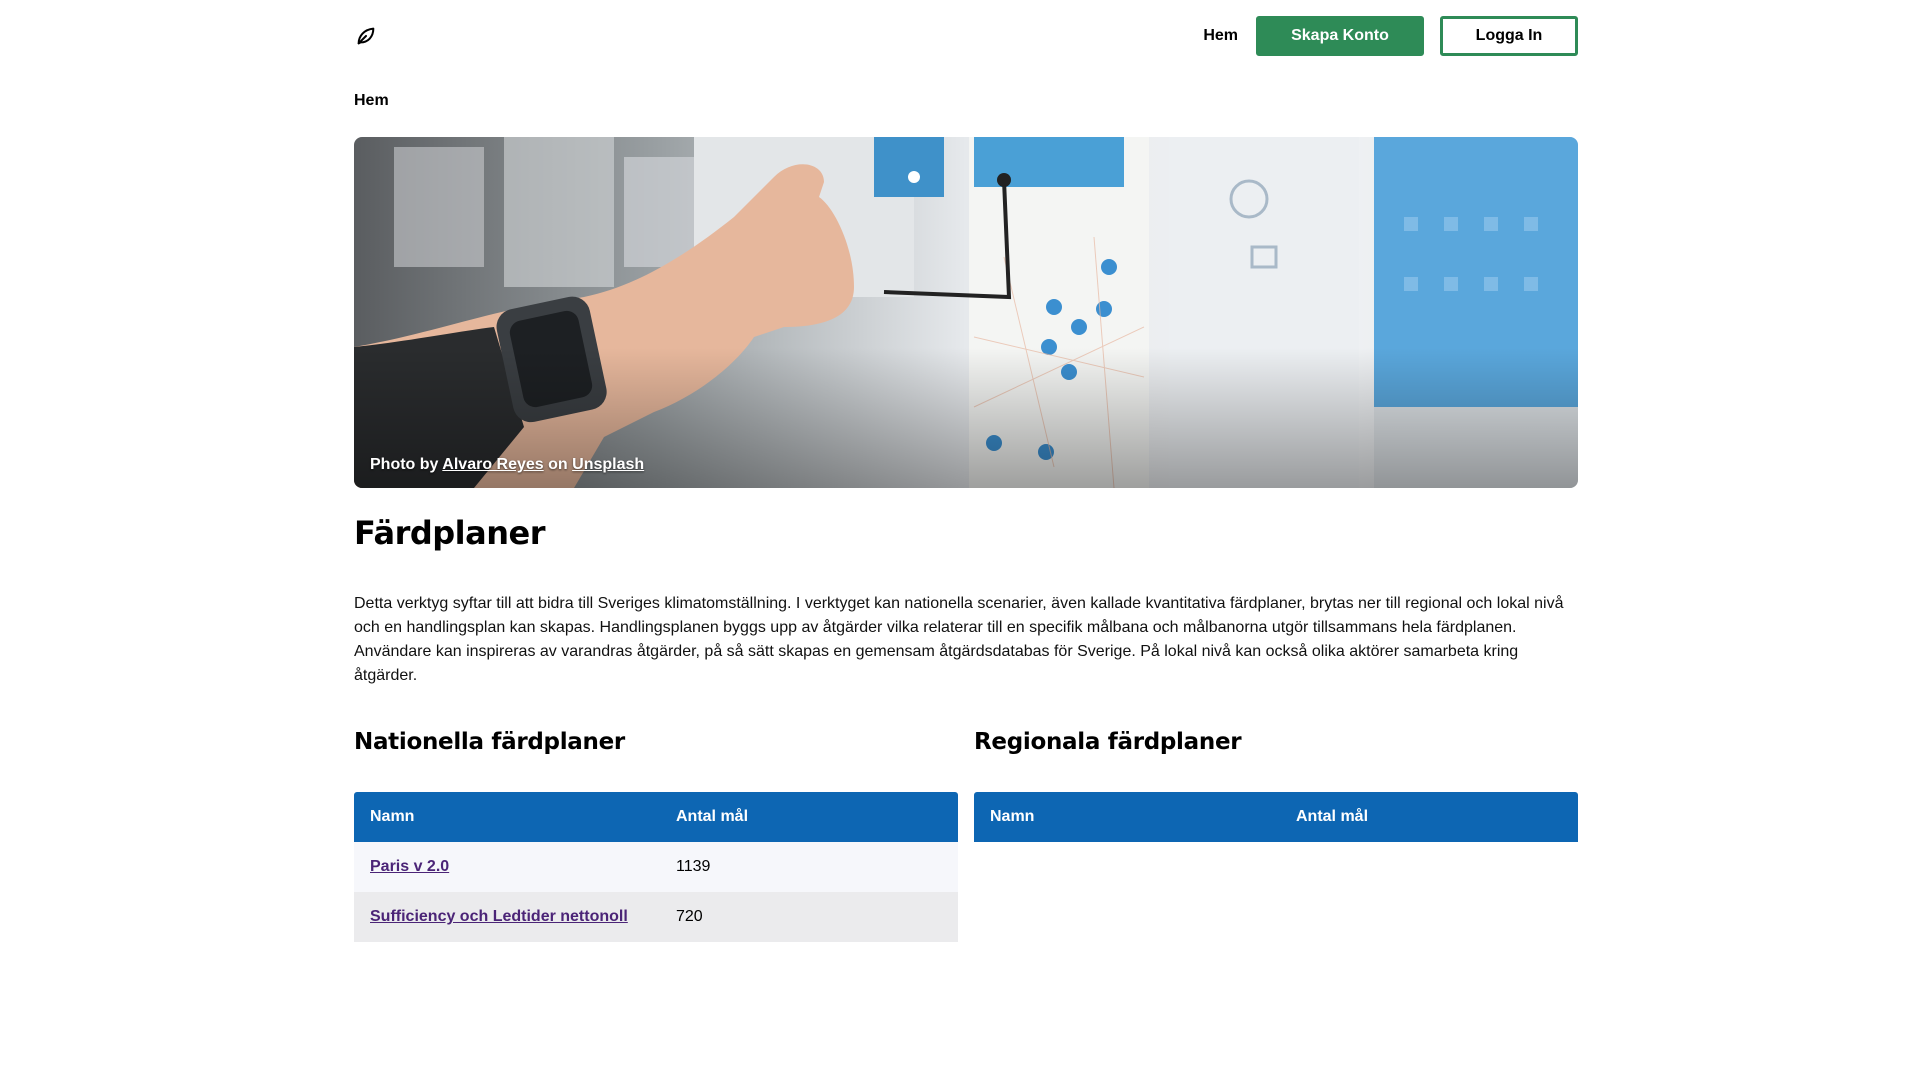 The image size is (1920, 1080). Describe the element at coordinates (966, 36) in the screenshot. I see `top-bar: Hem Skapa Konto Logga In` at that location.